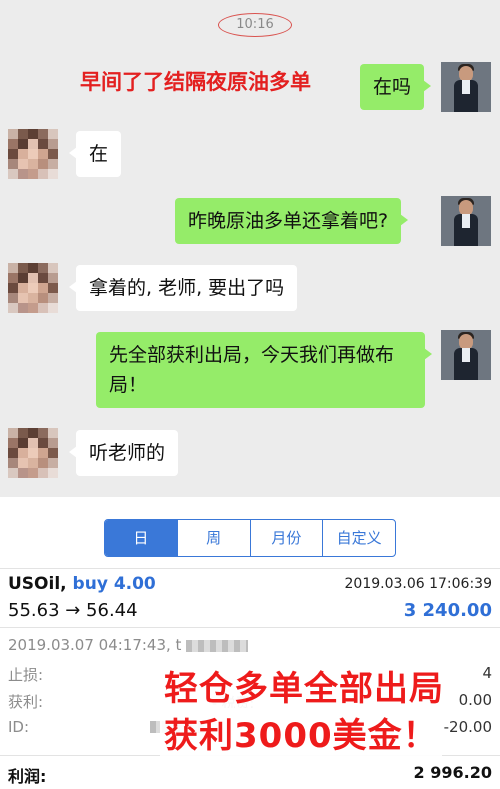 This screenshot has width=500, height=789. What do you see at coordinates (114, 584) in the screenshot?
I see `trade-direction: buy 4.00` at bounding box center [114, 584].